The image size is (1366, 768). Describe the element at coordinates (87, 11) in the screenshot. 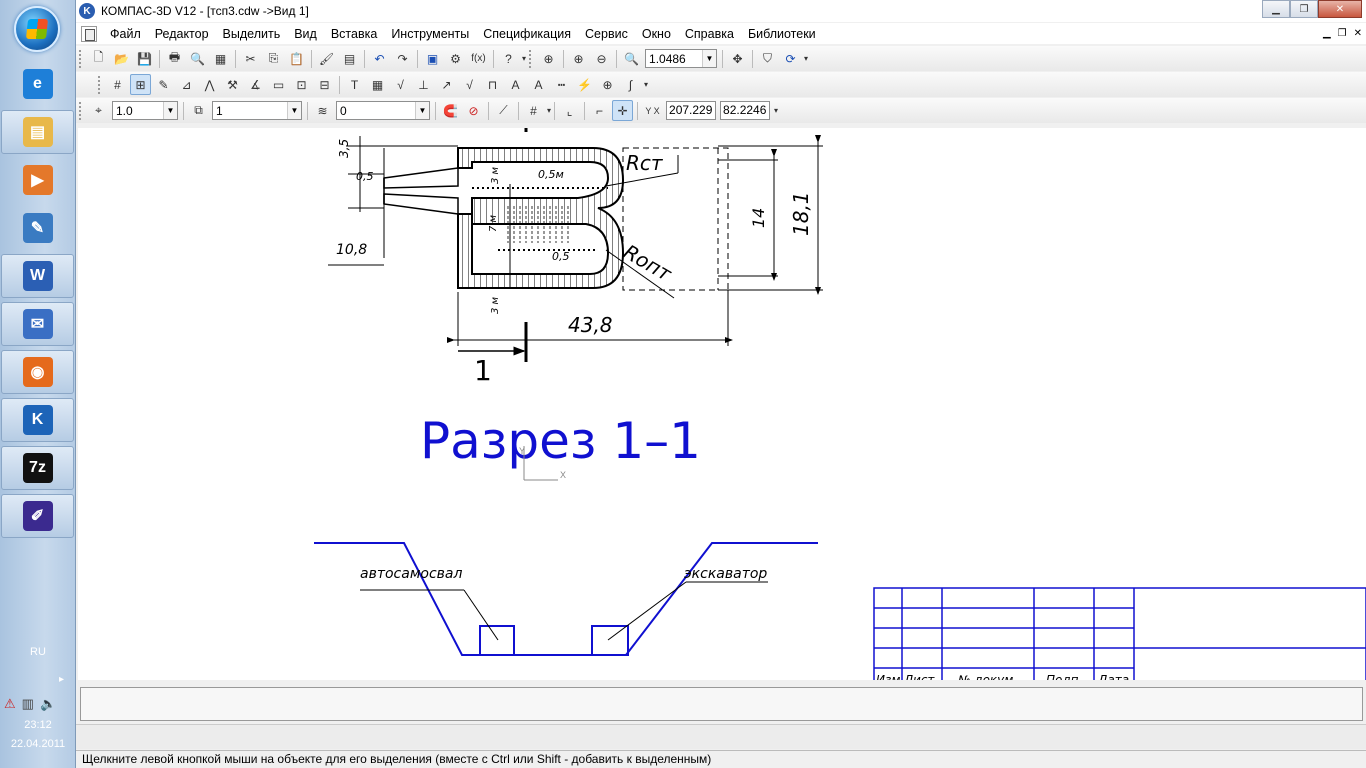

I see `kompas-logo-icon: K` at that location.